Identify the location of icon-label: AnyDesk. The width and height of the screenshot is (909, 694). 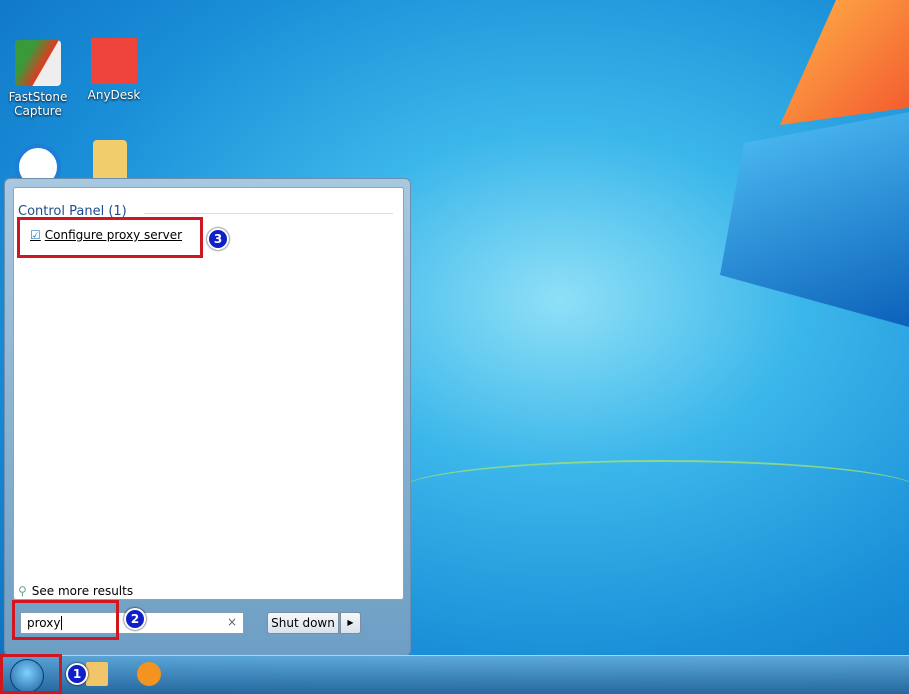
(114, 95).